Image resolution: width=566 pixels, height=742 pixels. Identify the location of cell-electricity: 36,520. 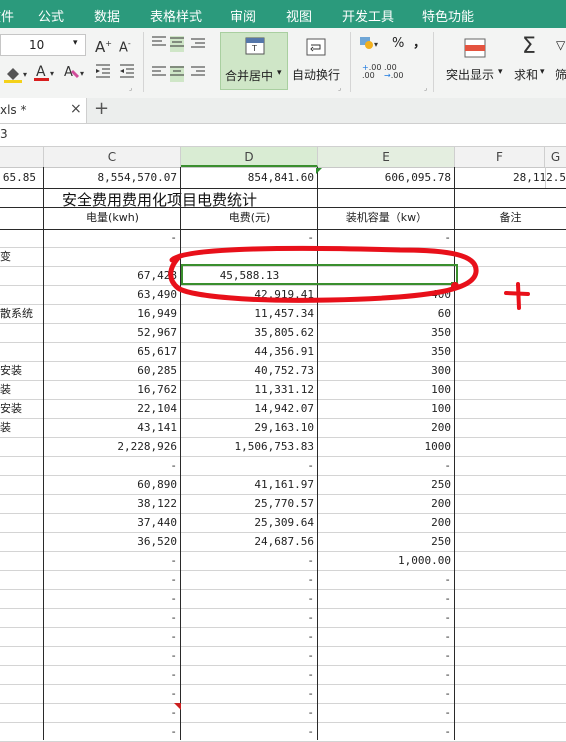
(112, 541).